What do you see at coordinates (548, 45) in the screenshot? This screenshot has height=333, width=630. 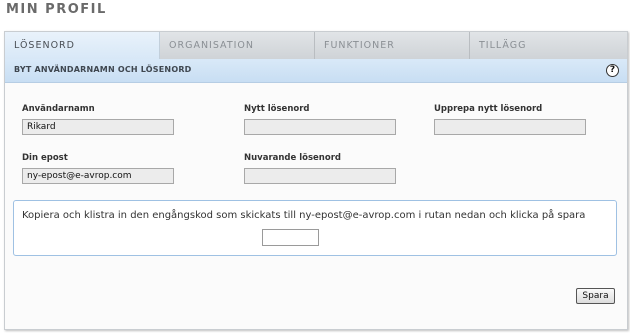 I see `tab-tillagg: TILLÄGG` at bounding box center [548, 45].